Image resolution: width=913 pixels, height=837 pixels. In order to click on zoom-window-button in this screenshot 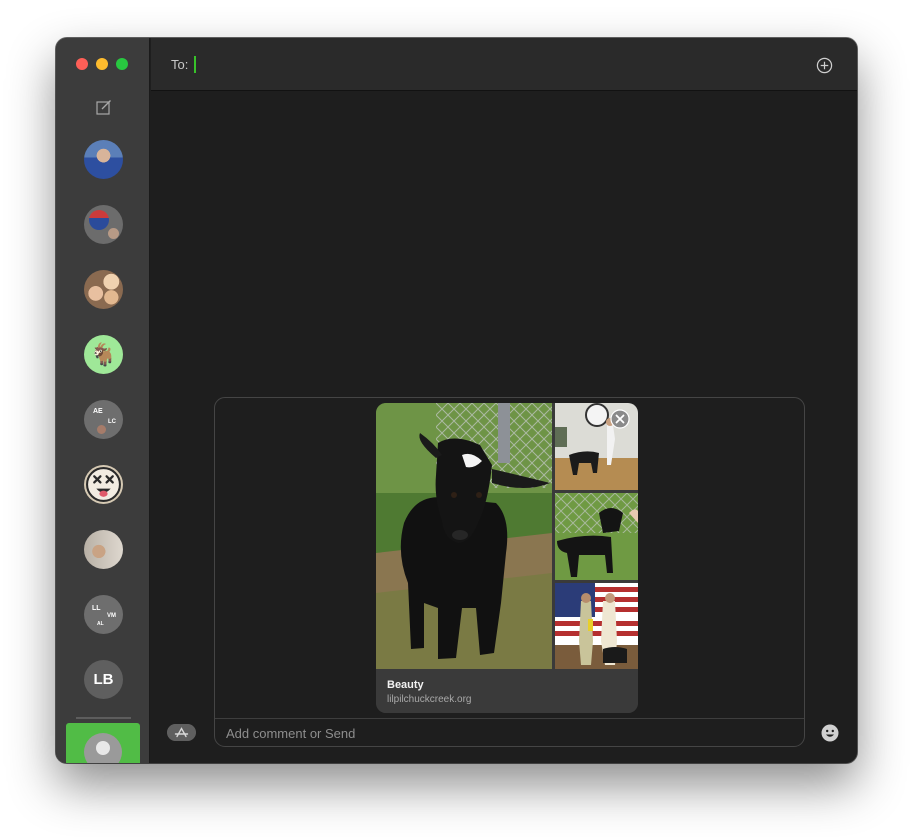, I will do `click(122, 64)`.